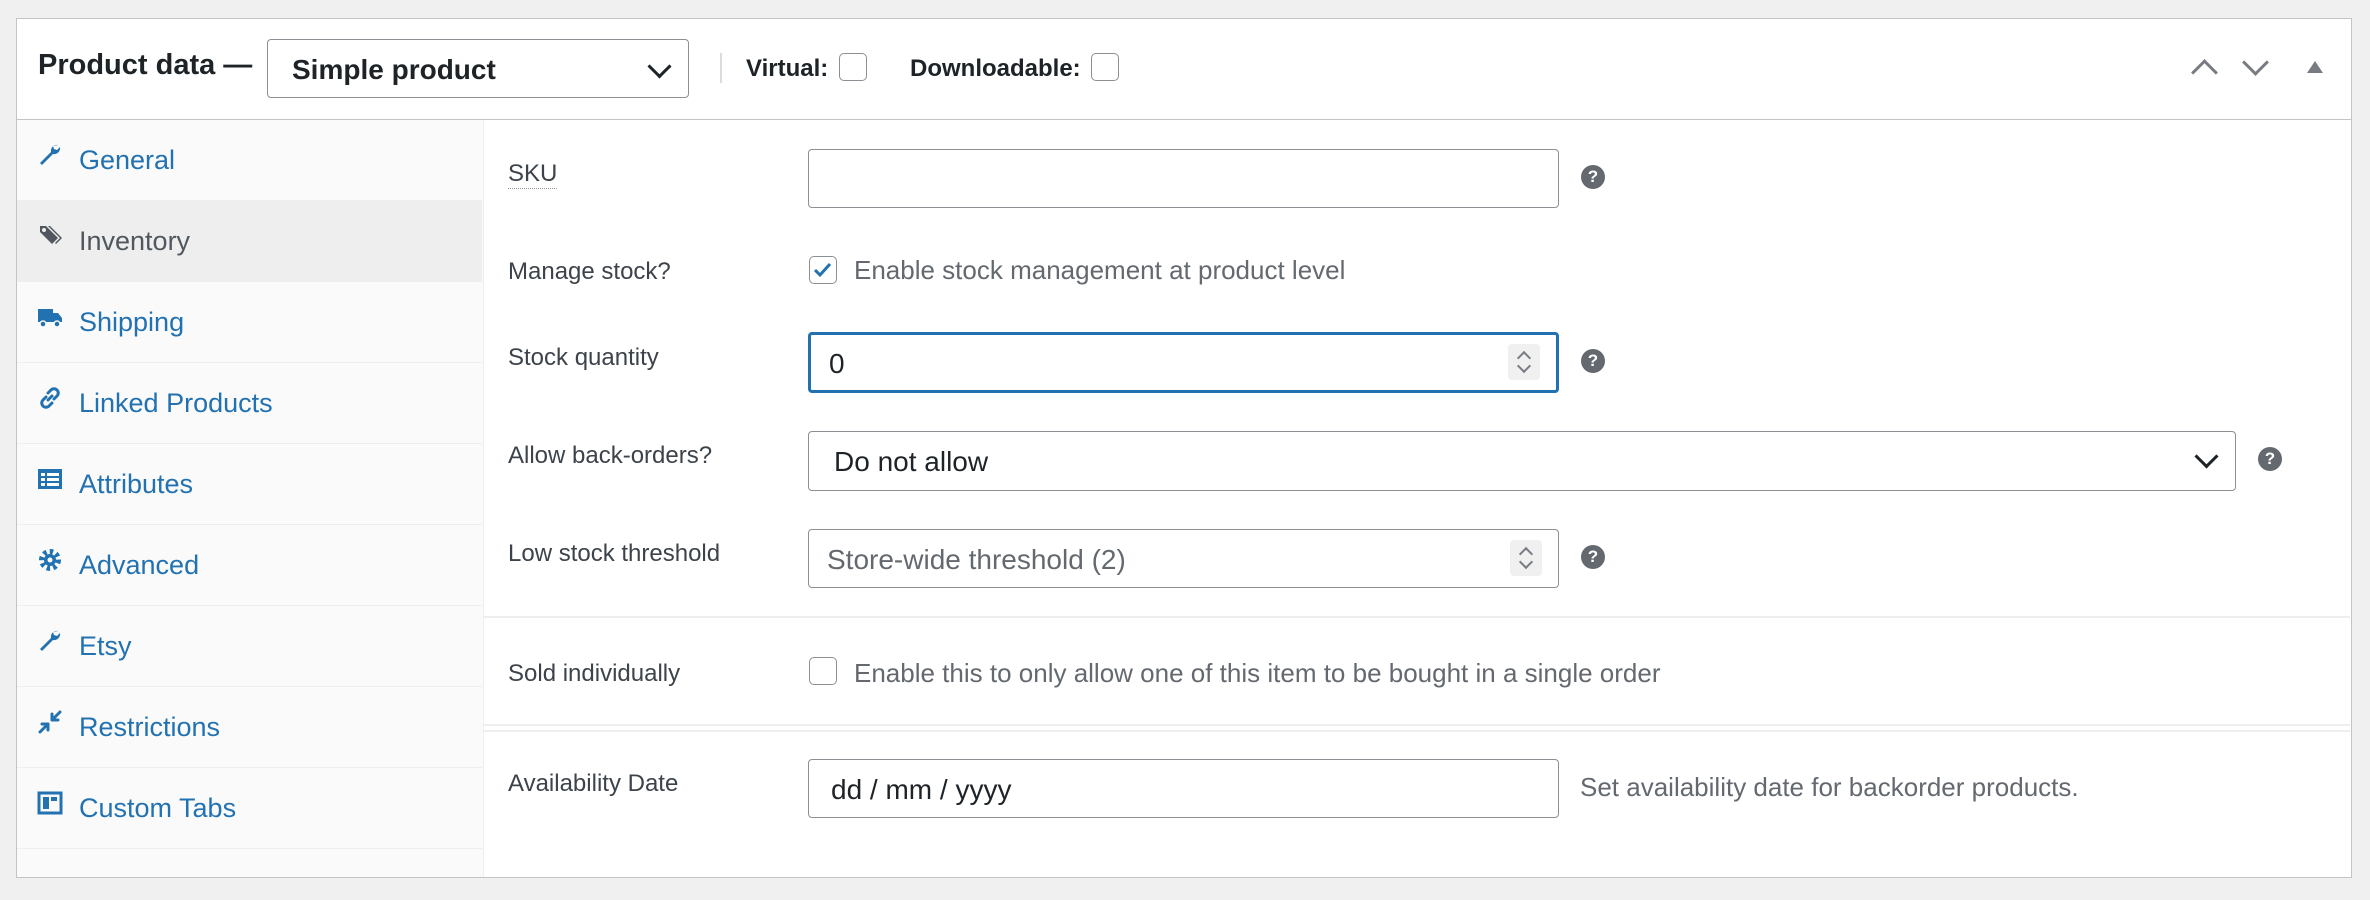 The height and width of the screenshot is (900, 2370). Describe the element at coordinates (249, 646) in the screenshot. I see `tab-etsy: Etsy` at that location.